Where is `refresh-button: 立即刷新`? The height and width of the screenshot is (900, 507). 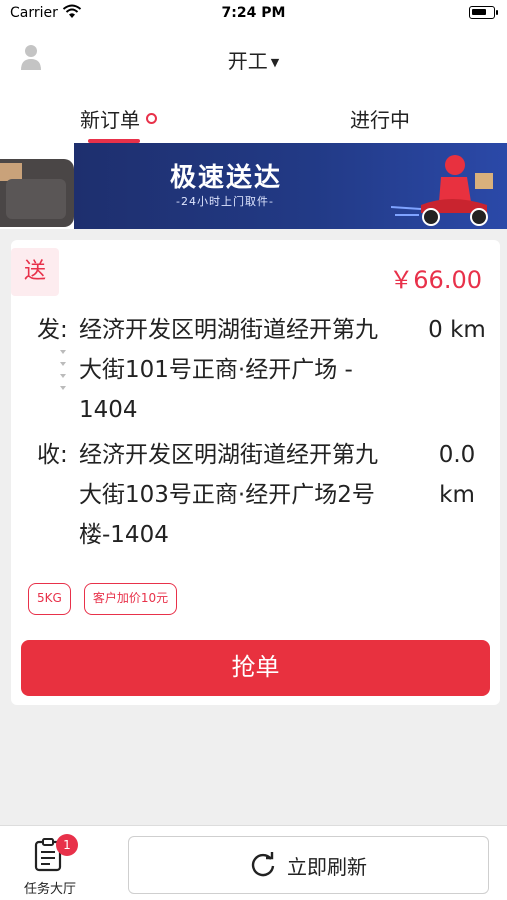 refresh-button: 立即刷新 is located at coordinates (308, 865).